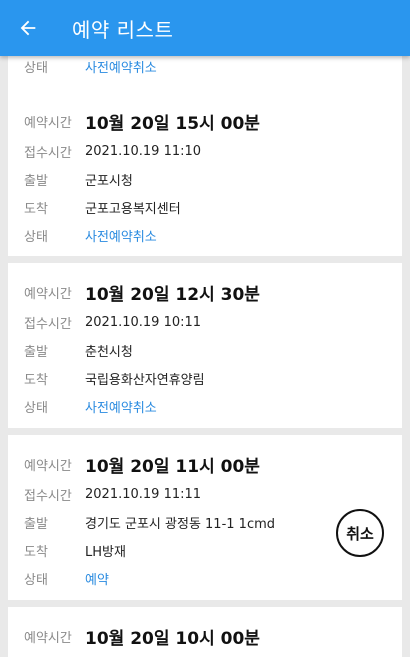 Image resolution: width=410 pixels, height=657 pixels. What do you see at coordinates (205, 74) in the screenshot?
I see `reservation-card: 상태 사전예약취소` at bounding box center [205, 74].